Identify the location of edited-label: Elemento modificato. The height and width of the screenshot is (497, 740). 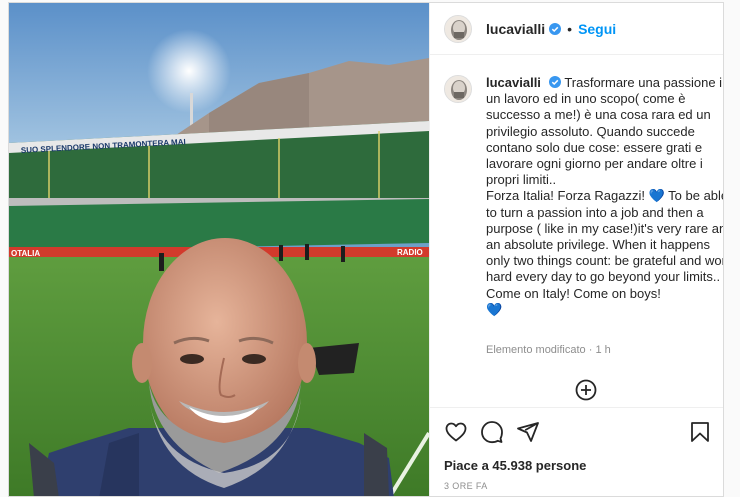
(536, 350).